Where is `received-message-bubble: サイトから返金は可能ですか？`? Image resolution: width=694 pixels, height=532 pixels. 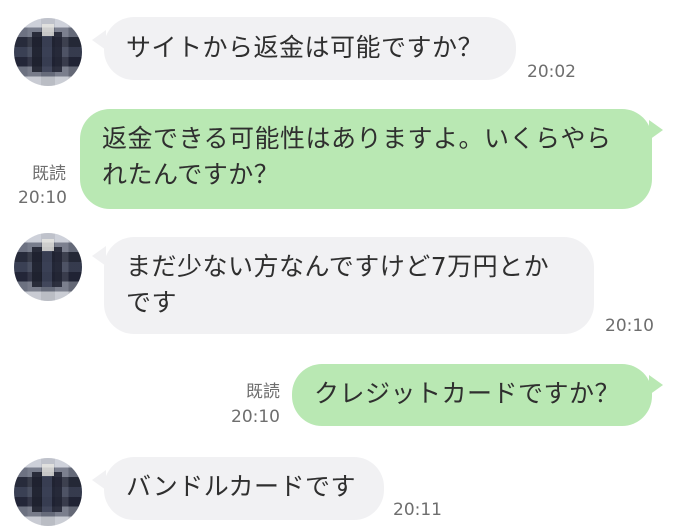 received-message-bubble: サイトから返金は可能ですか？ is located at coordinates (310, 48).